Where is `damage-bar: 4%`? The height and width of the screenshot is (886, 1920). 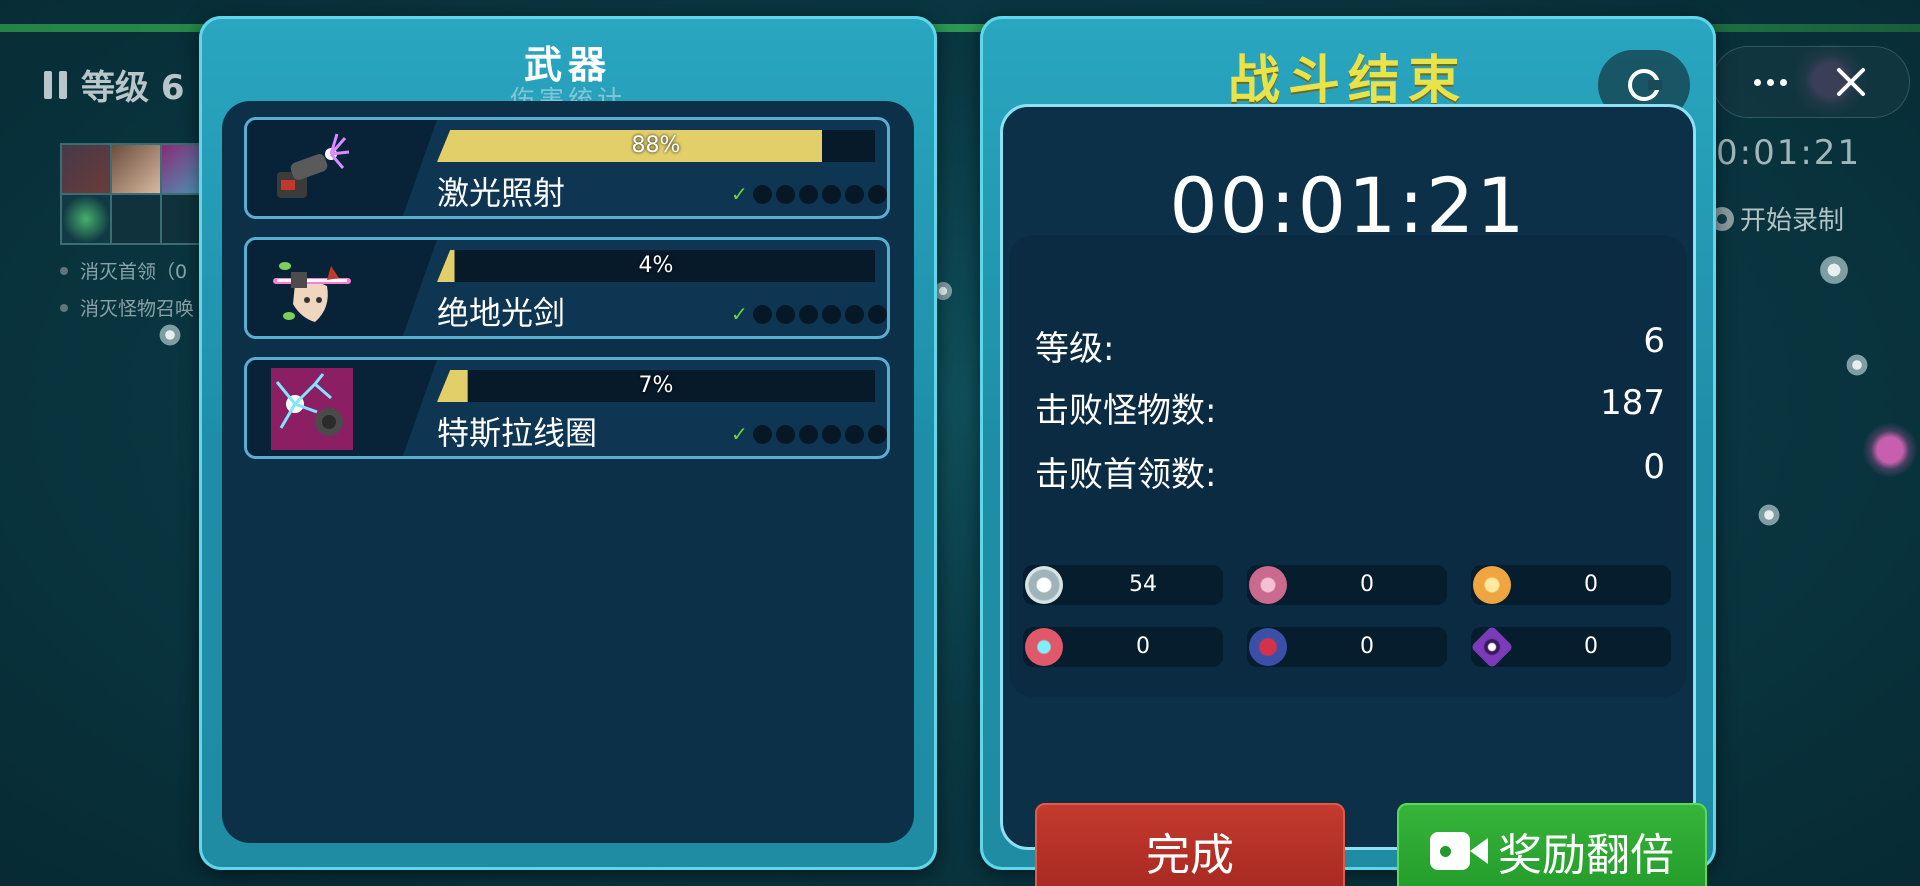
damage-bar: 4% is located at coordinates (656, 266).